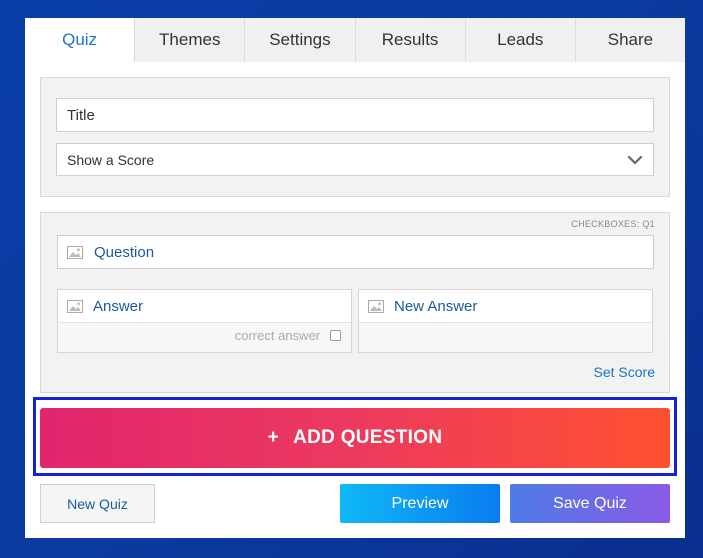 The image size is (703, 558). I want to click on title-input-text: Title, so click(81, 115).